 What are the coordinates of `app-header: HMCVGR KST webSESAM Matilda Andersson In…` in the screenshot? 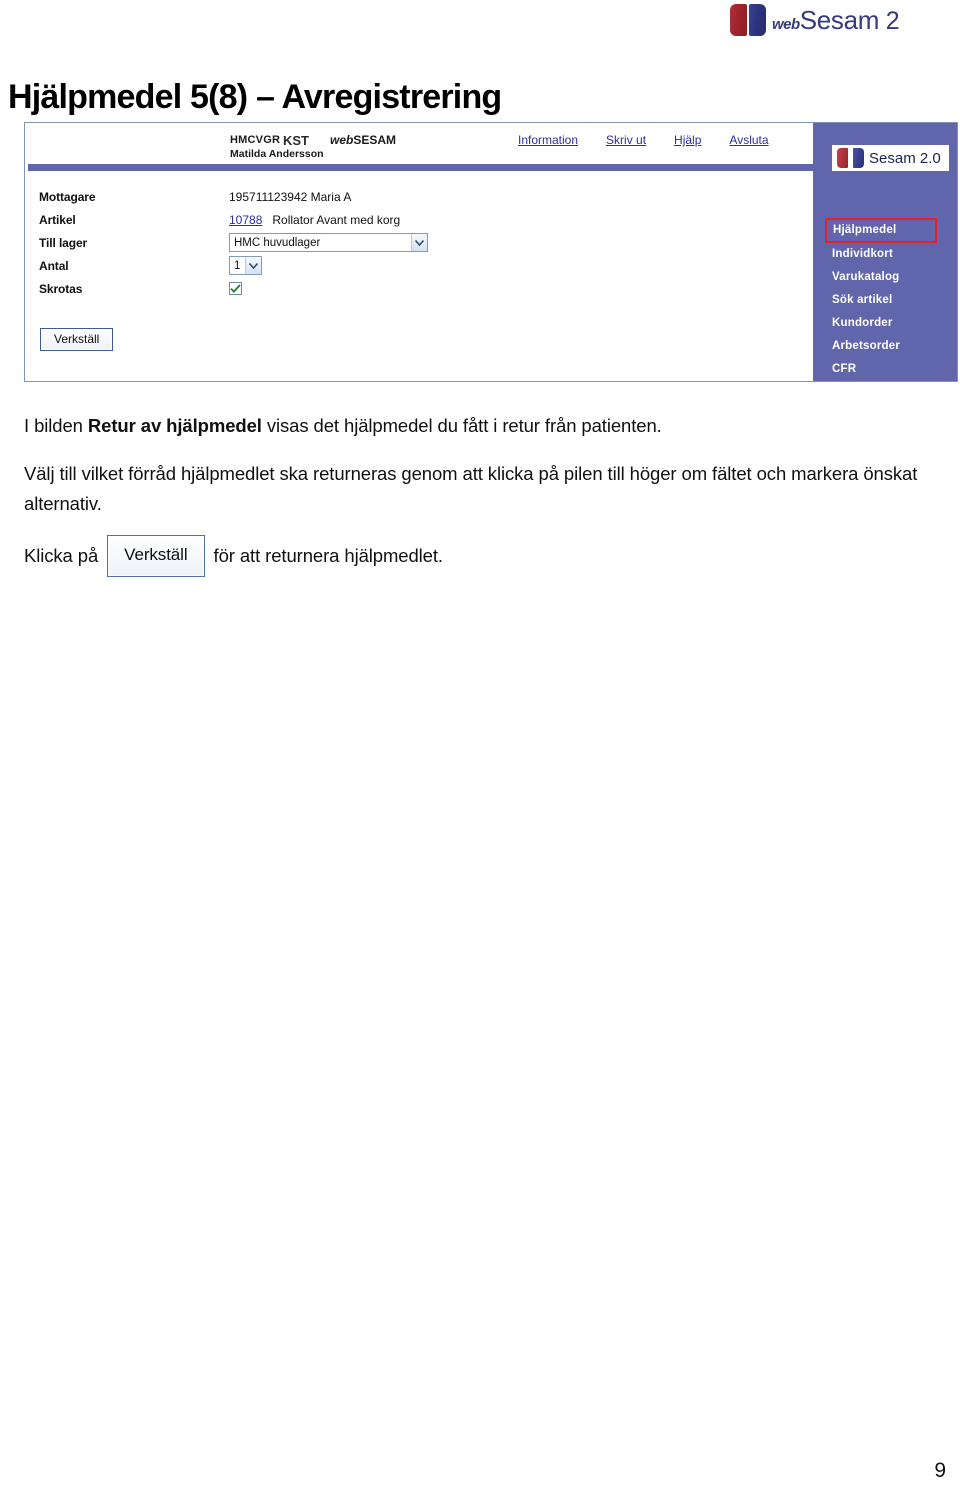 It's located at (419, 145).